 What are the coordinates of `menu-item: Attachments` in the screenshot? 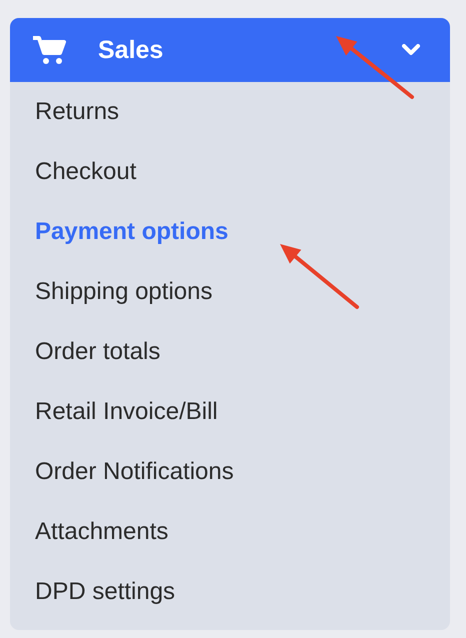 It's located at (101, 532).